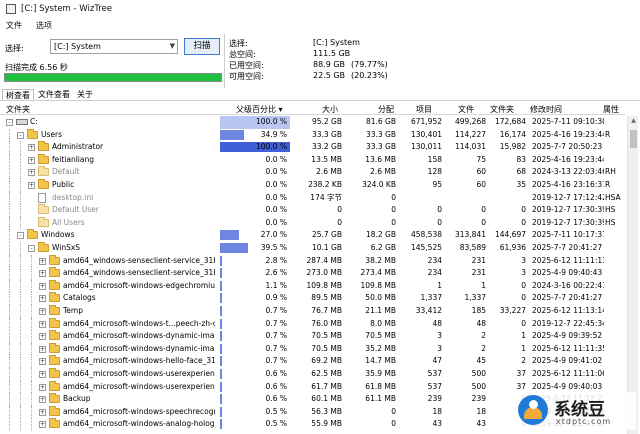 The width and height of the screenshot is (640, 434). Describe the element at coordinates (44, 25) in the screenshot. I see `menu-options: 选项` at that location.